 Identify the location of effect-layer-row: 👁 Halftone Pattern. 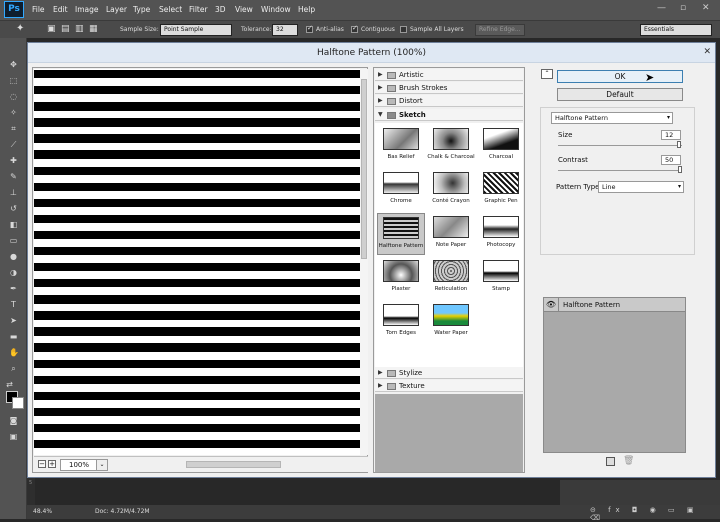
(614, 305).